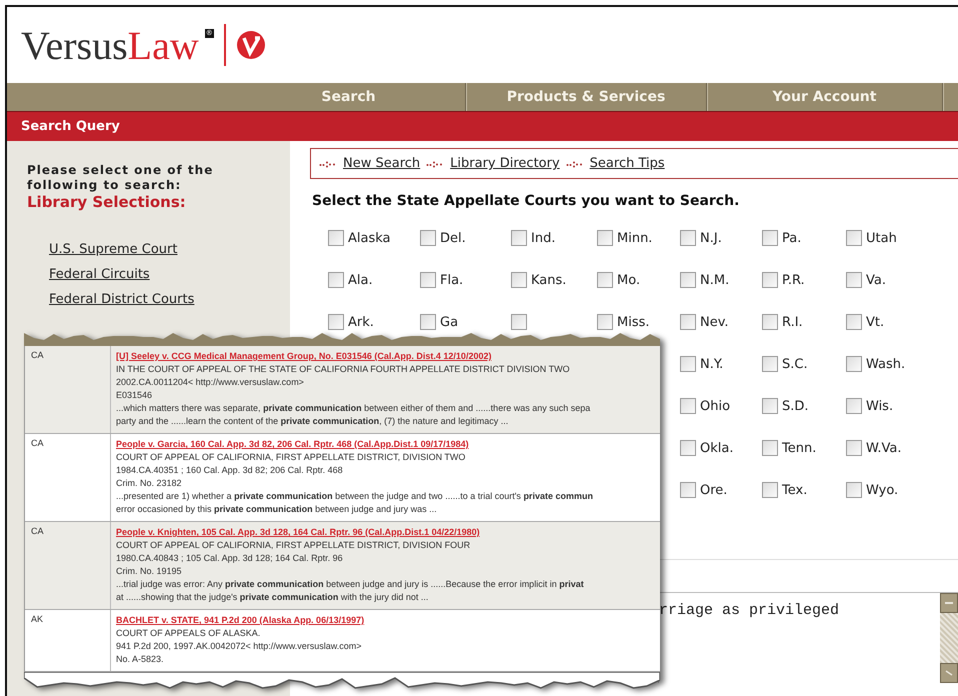 This screenshot has height=696, width=958. What do you see at coordinates (369, 238) in the screenshot?
I see `checkbox-label: Alaska` at bounding box center [369, 238].